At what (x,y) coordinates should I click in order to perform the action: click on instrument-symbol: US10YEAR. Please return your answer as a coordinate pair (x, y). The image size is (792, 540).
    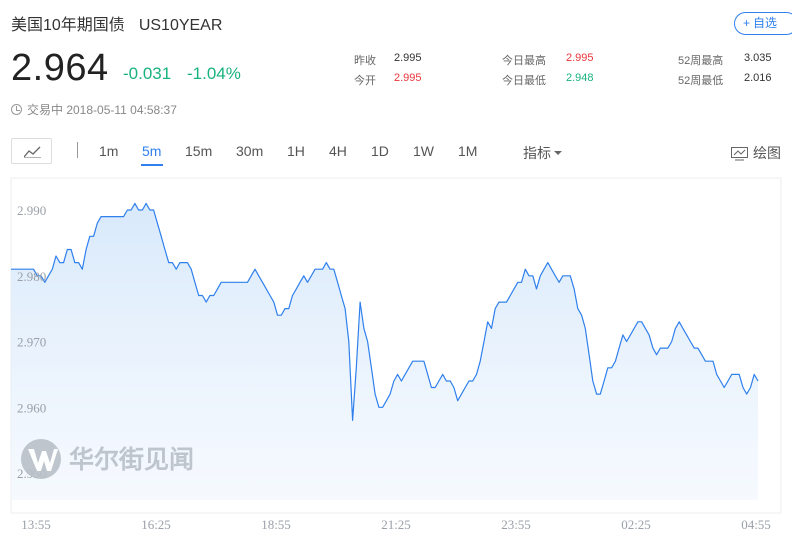
    Looking at the image, I should click on (180, 25).